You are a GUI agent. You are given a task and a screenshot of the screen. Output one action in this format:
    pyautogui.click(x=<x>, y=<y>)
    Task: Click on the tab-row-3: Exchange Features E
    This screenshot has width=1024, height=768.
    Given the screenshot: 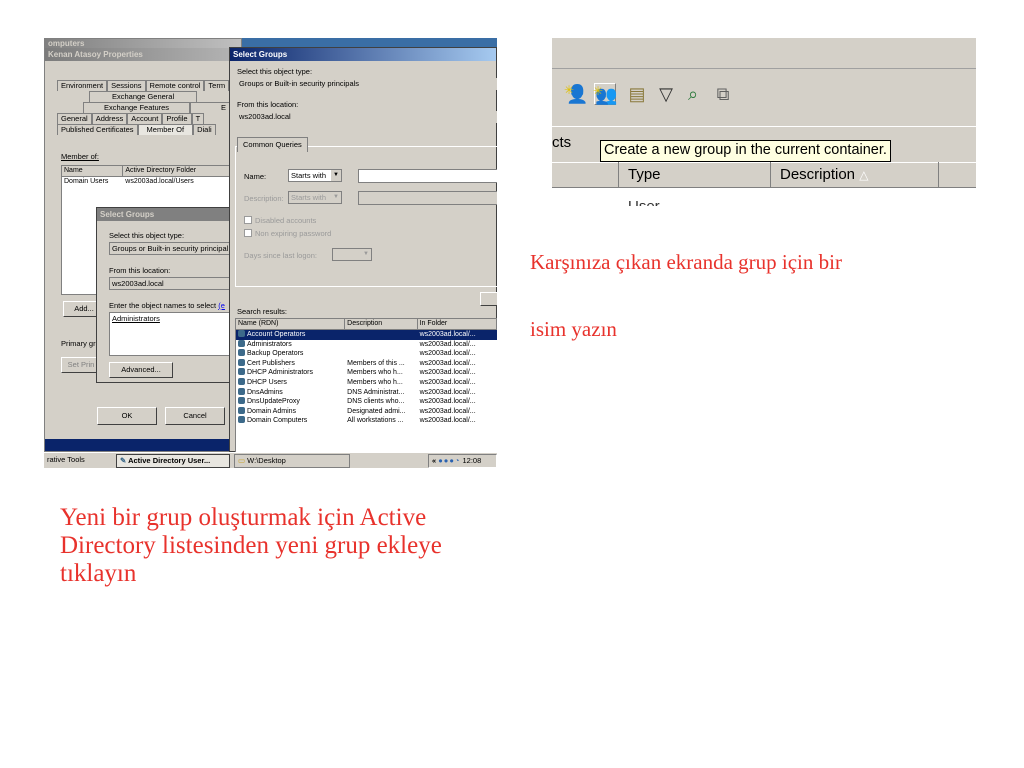 What is the action you would take?
    pyautogui.click(x=157, y=107)
    